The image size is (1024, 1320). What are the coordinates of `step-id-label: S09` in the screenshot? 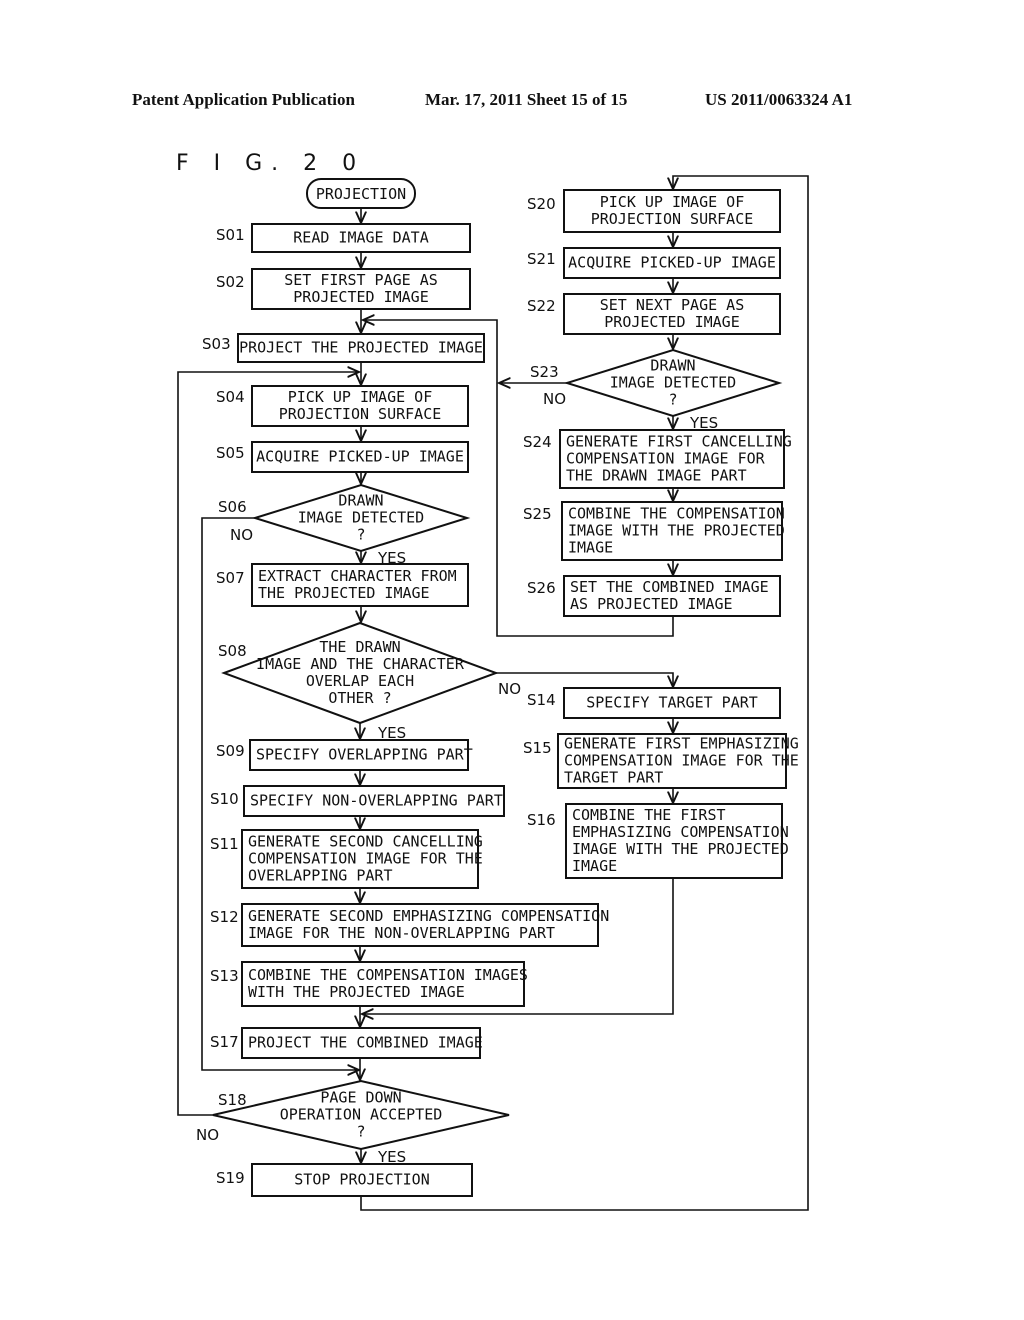 It's located at (230, 751).